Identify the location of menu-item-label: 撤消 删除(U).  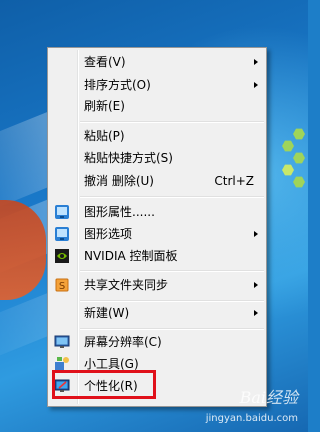
(119, 181).